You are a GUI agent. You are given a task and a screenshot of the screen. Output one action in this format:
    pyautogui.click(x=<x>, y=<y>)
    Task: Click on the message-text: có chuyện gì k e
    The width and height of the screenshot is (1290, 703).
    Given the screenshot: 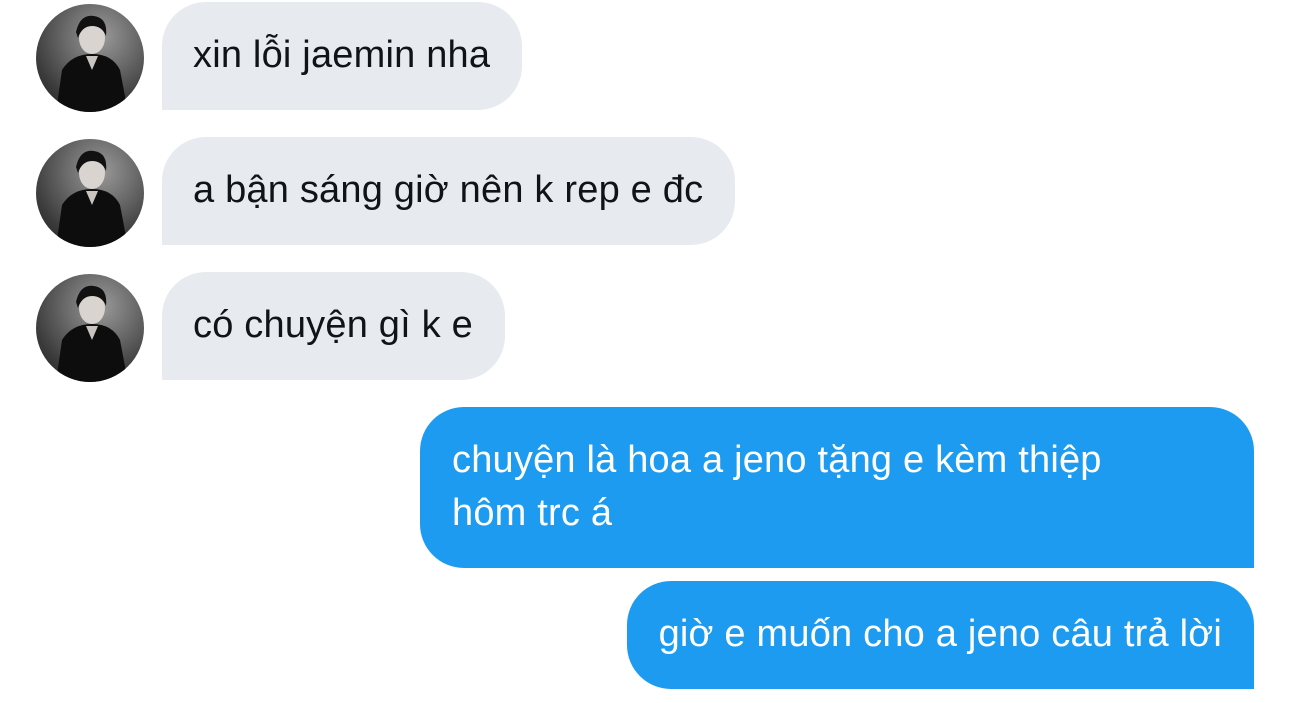 What is the action you would take?
    pyautogui.click(x=333, y=325)
    